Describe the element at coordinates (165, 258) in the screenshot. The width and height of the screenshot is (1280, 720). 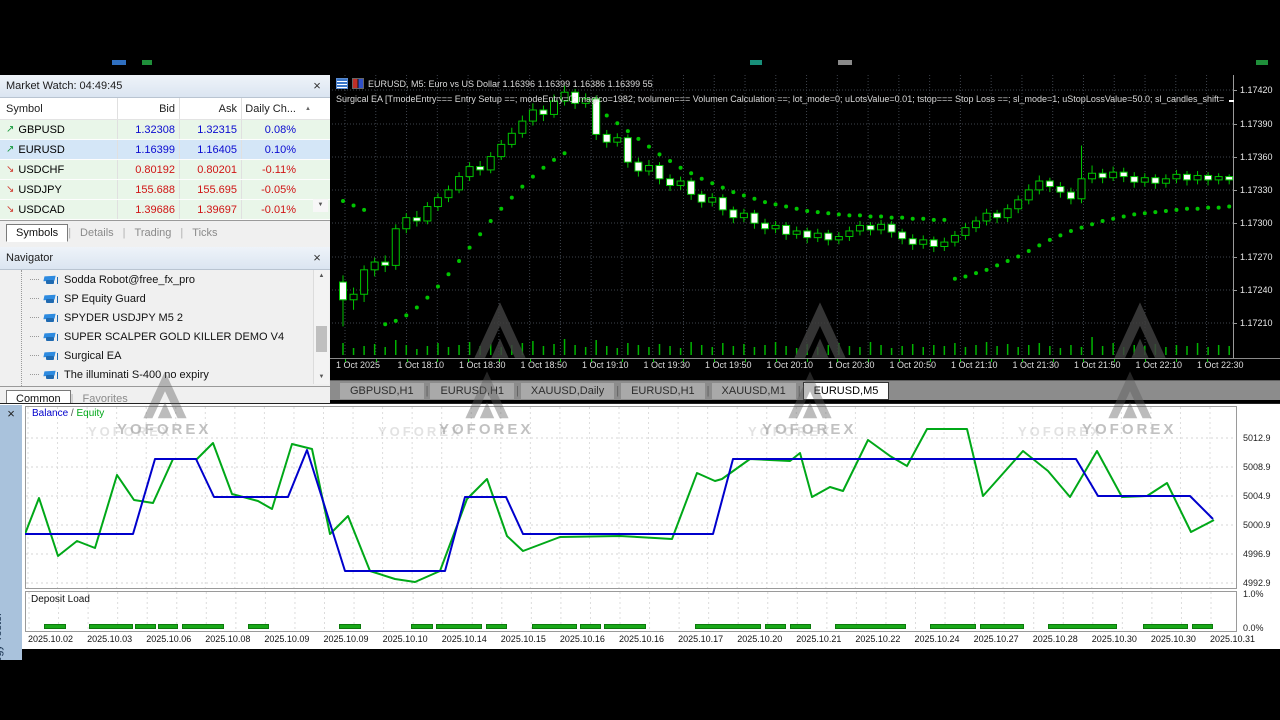
I see `navigator-header: Navigator ×` at that location.